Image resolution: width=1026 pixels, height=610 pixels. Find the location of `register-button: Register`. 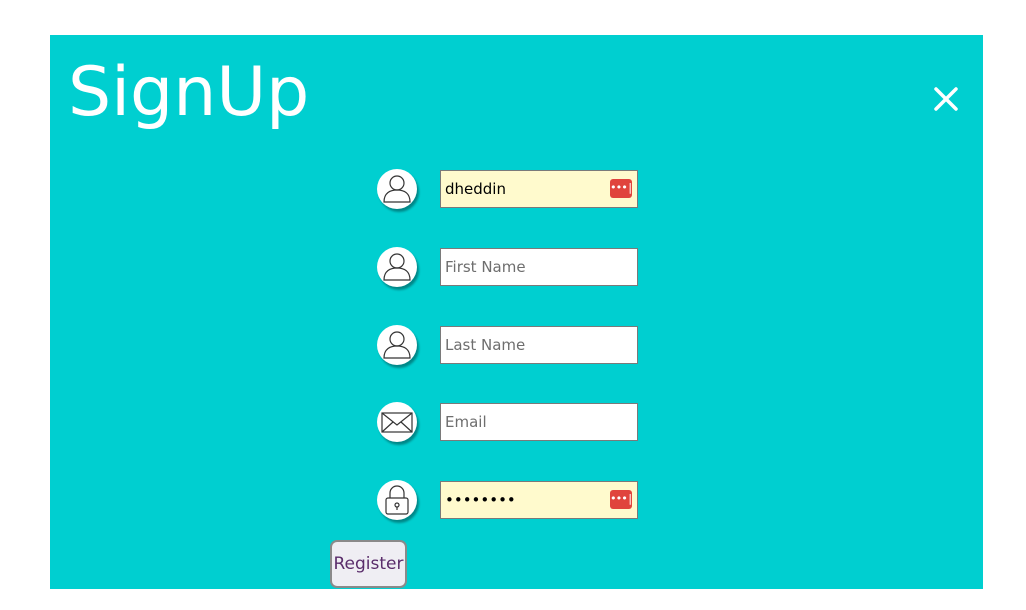

register-button: Register is located at coordinates (368, 564).